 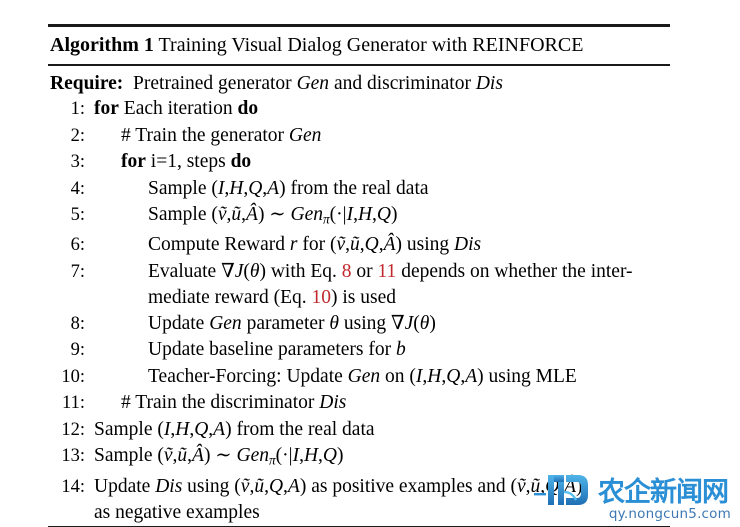 I want to click on algorithm-text: (·|, so click(x=284, y=455).